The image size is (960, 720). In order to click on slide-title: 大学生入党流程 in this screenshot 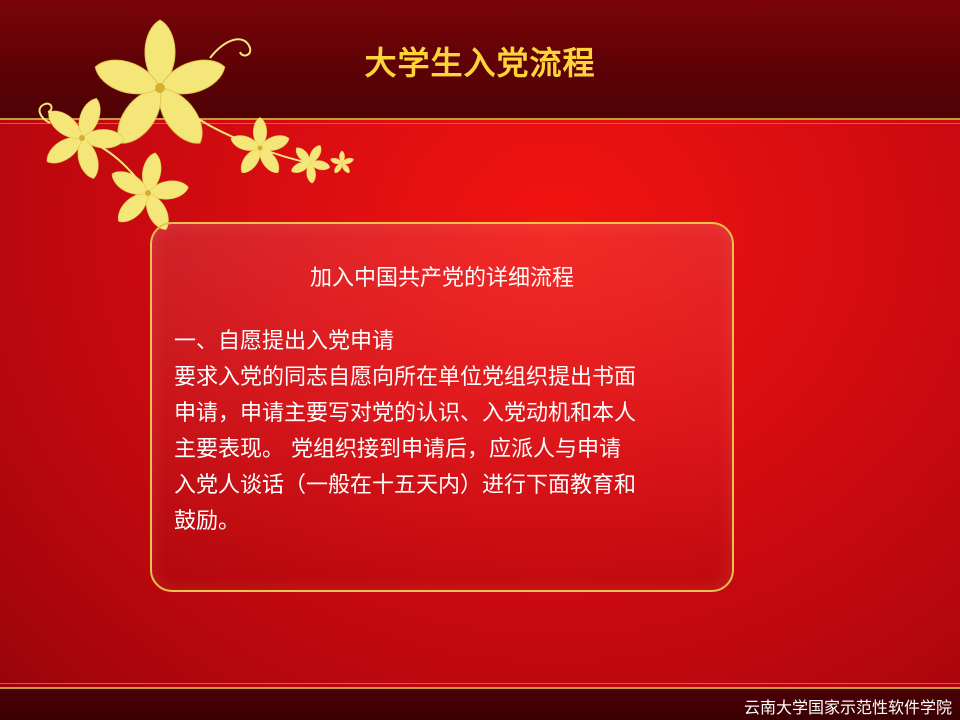, I will do `click(480, 63)`.